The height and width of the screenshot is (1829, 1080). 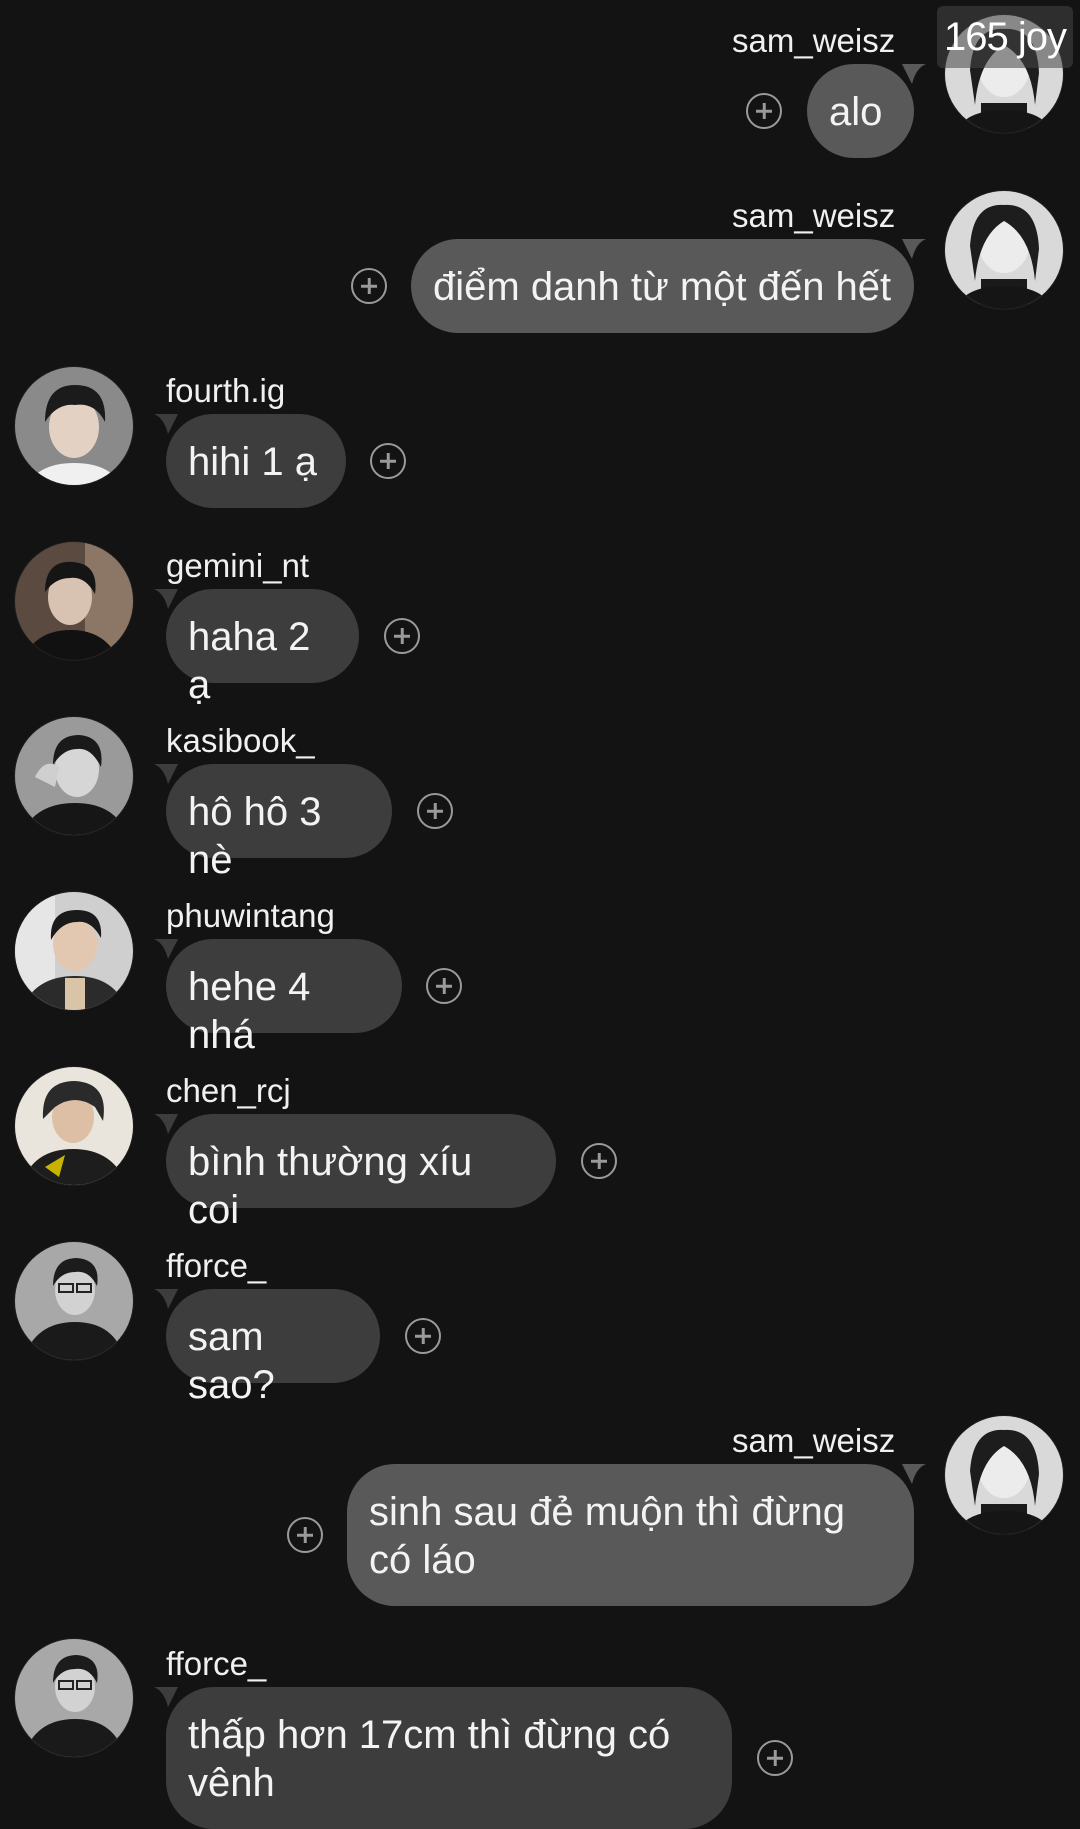 What do you see at coordinates (540, 435) in the screenshot?
I see `message-row: fourth.ig hihi 1 ạ` at bounding box center [540, 435].